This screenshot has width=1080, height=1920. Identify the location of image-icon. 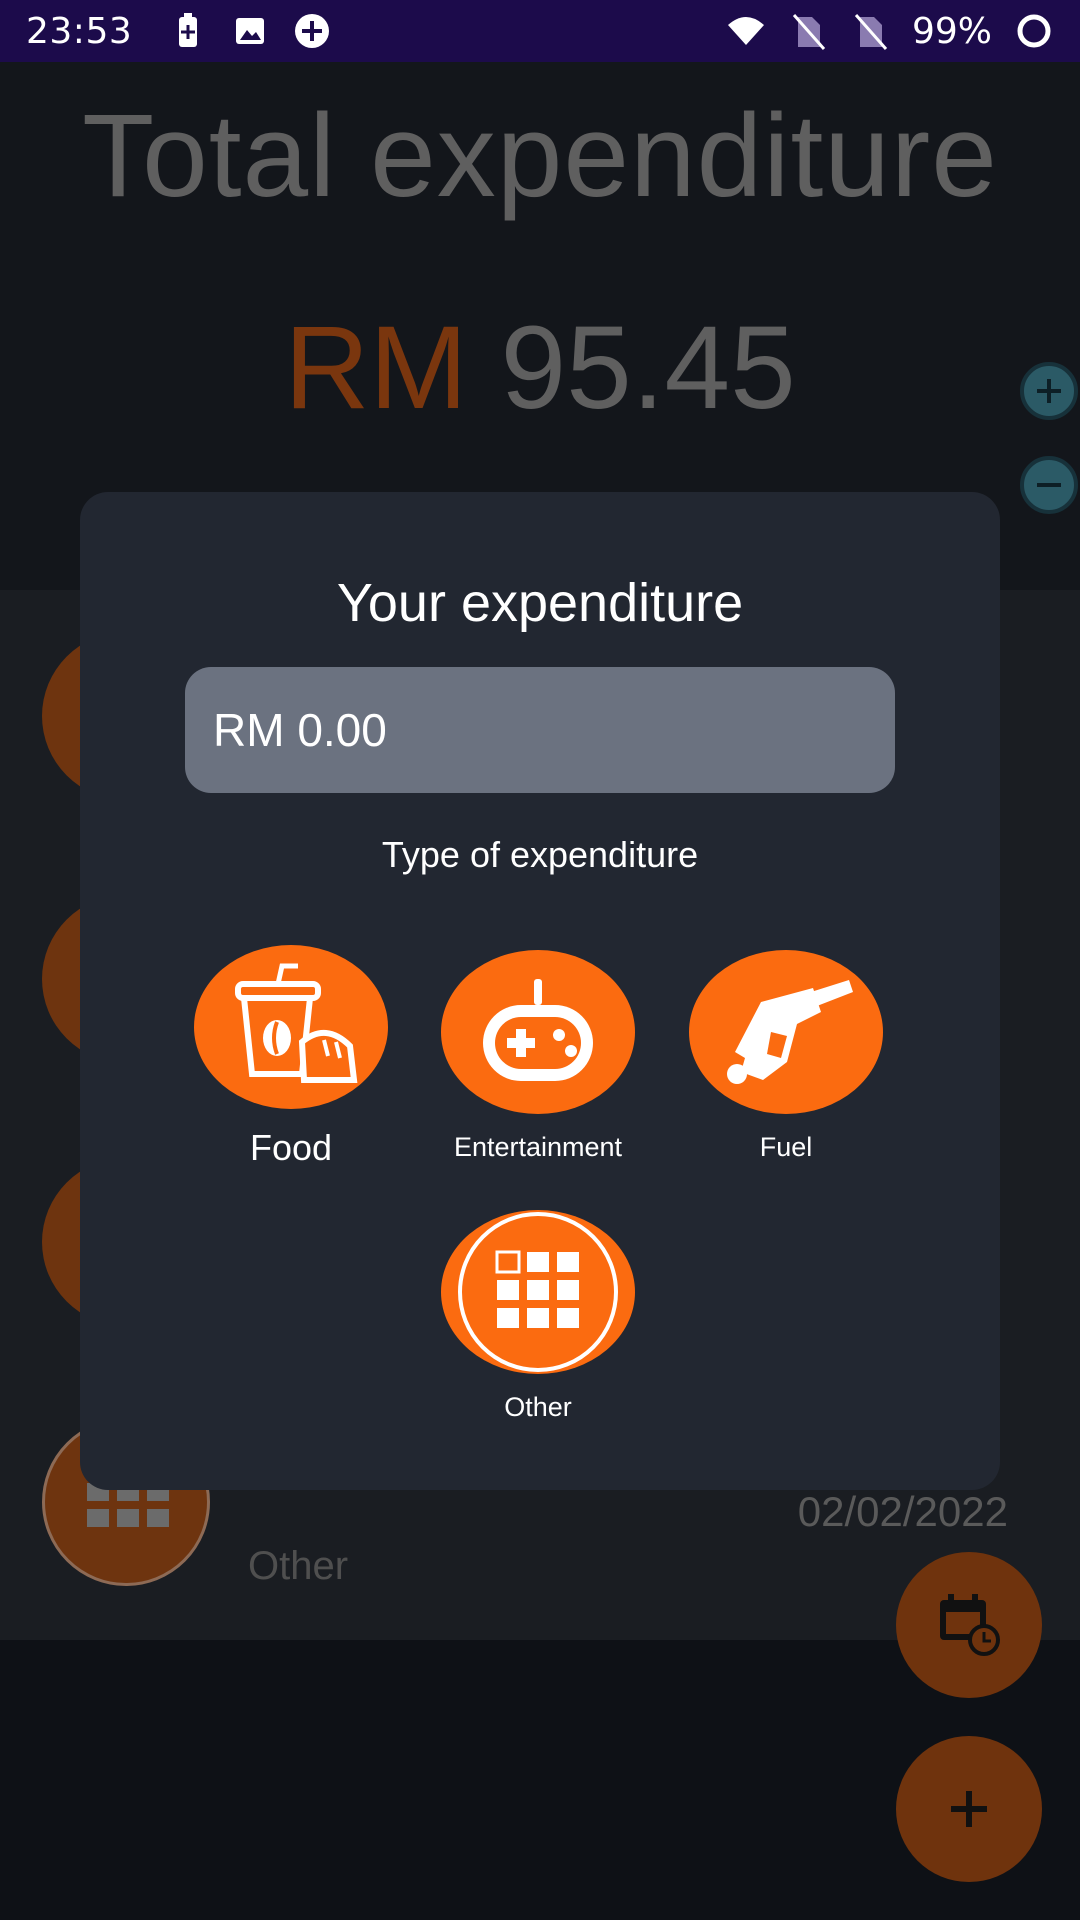
(250, 31).